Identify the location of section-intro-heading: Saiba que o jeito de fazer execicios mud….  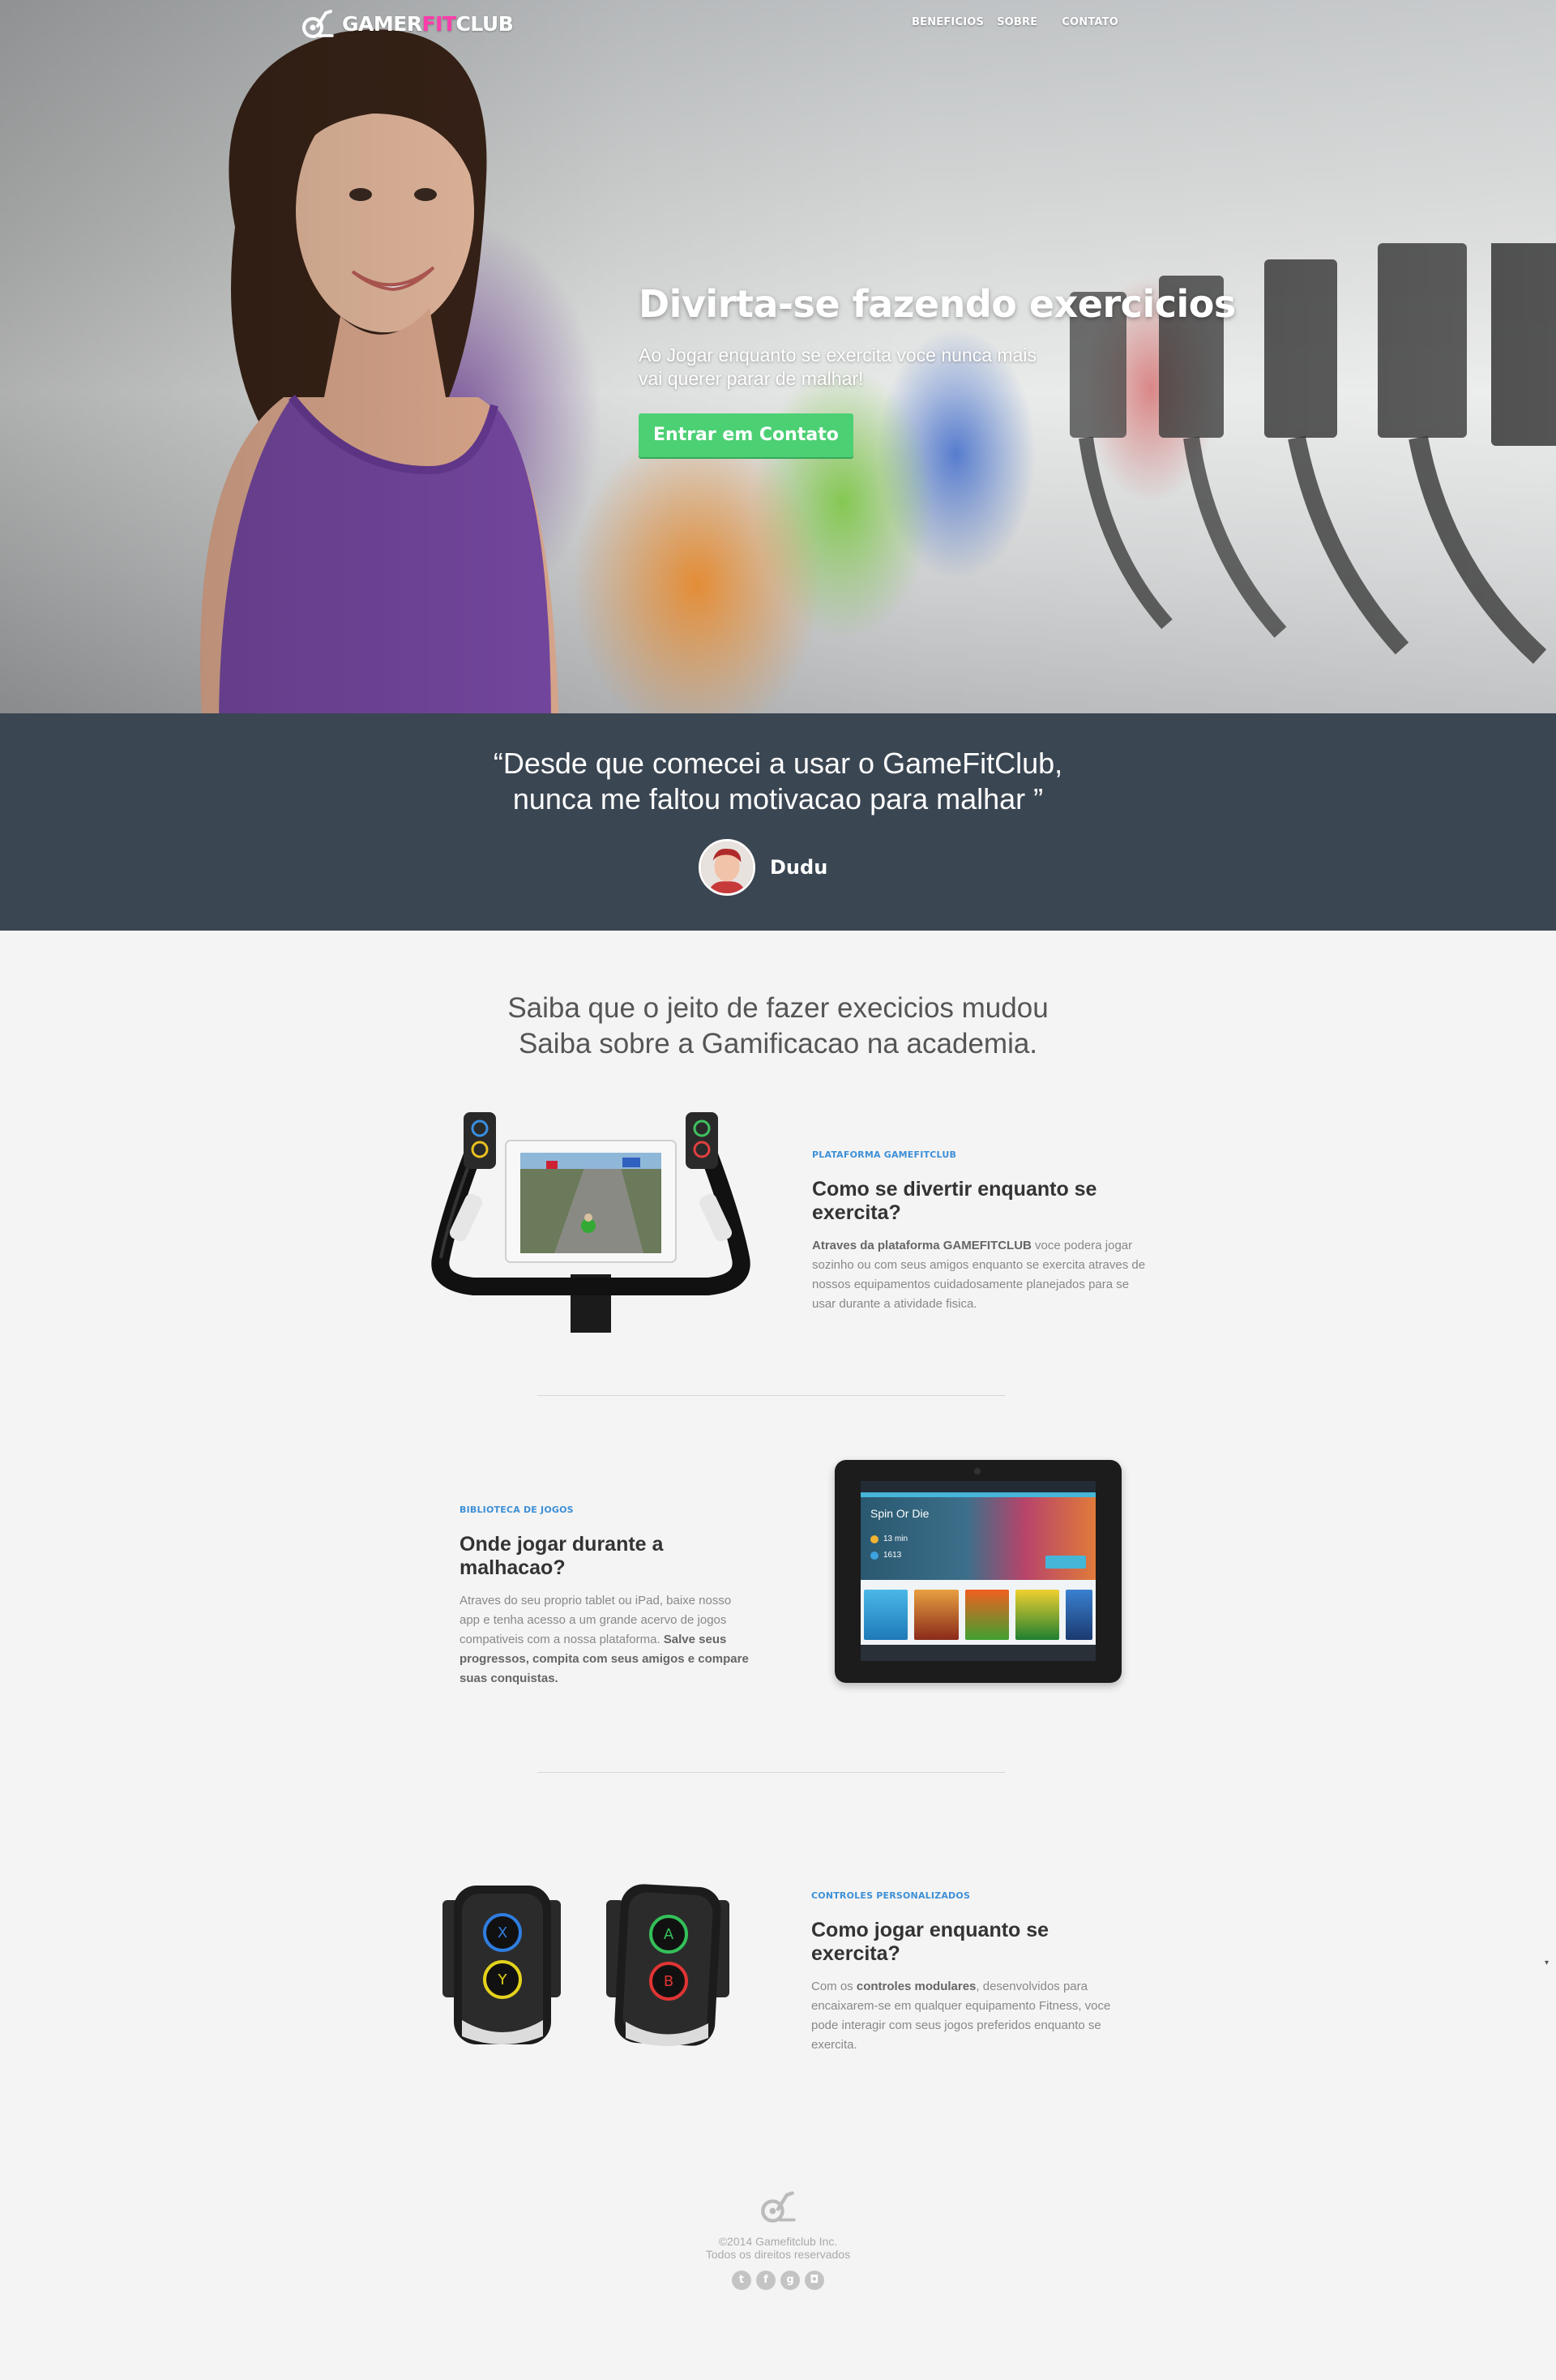
(778, 1026).